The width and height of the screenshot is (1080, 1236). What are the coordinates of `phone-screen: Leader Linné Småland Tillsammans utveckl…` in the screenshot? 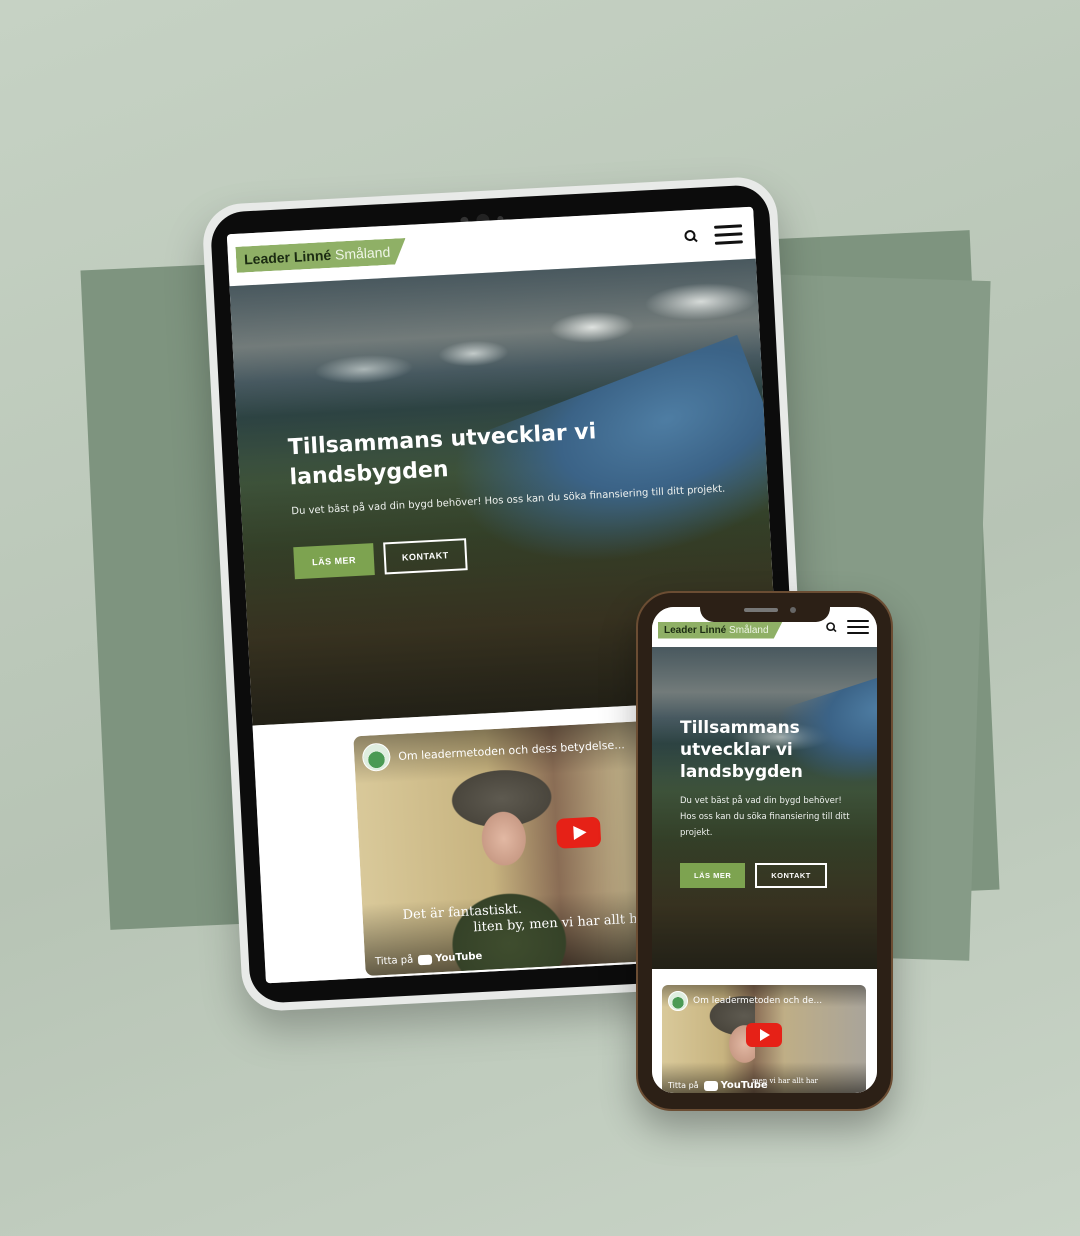 It's located at (764, 850).